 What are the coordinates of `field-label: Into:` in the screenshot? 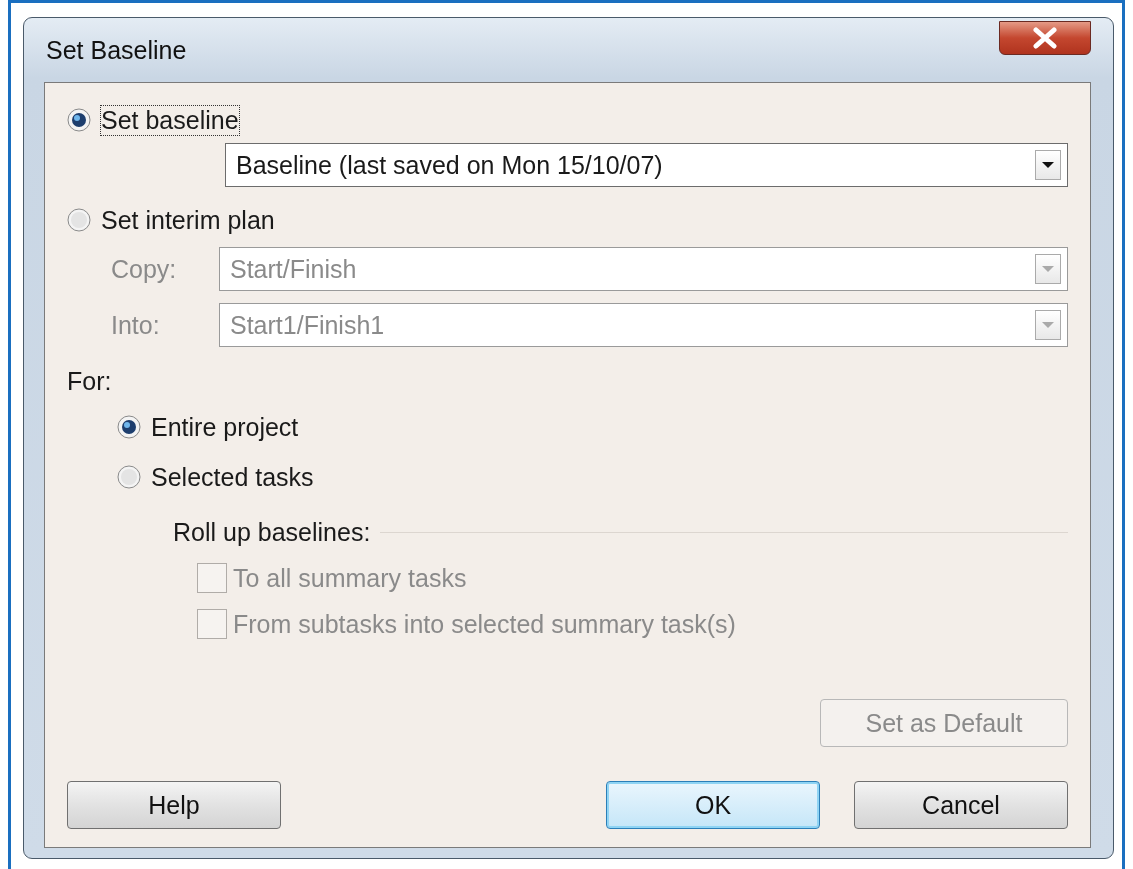 It's located at (136, 325).